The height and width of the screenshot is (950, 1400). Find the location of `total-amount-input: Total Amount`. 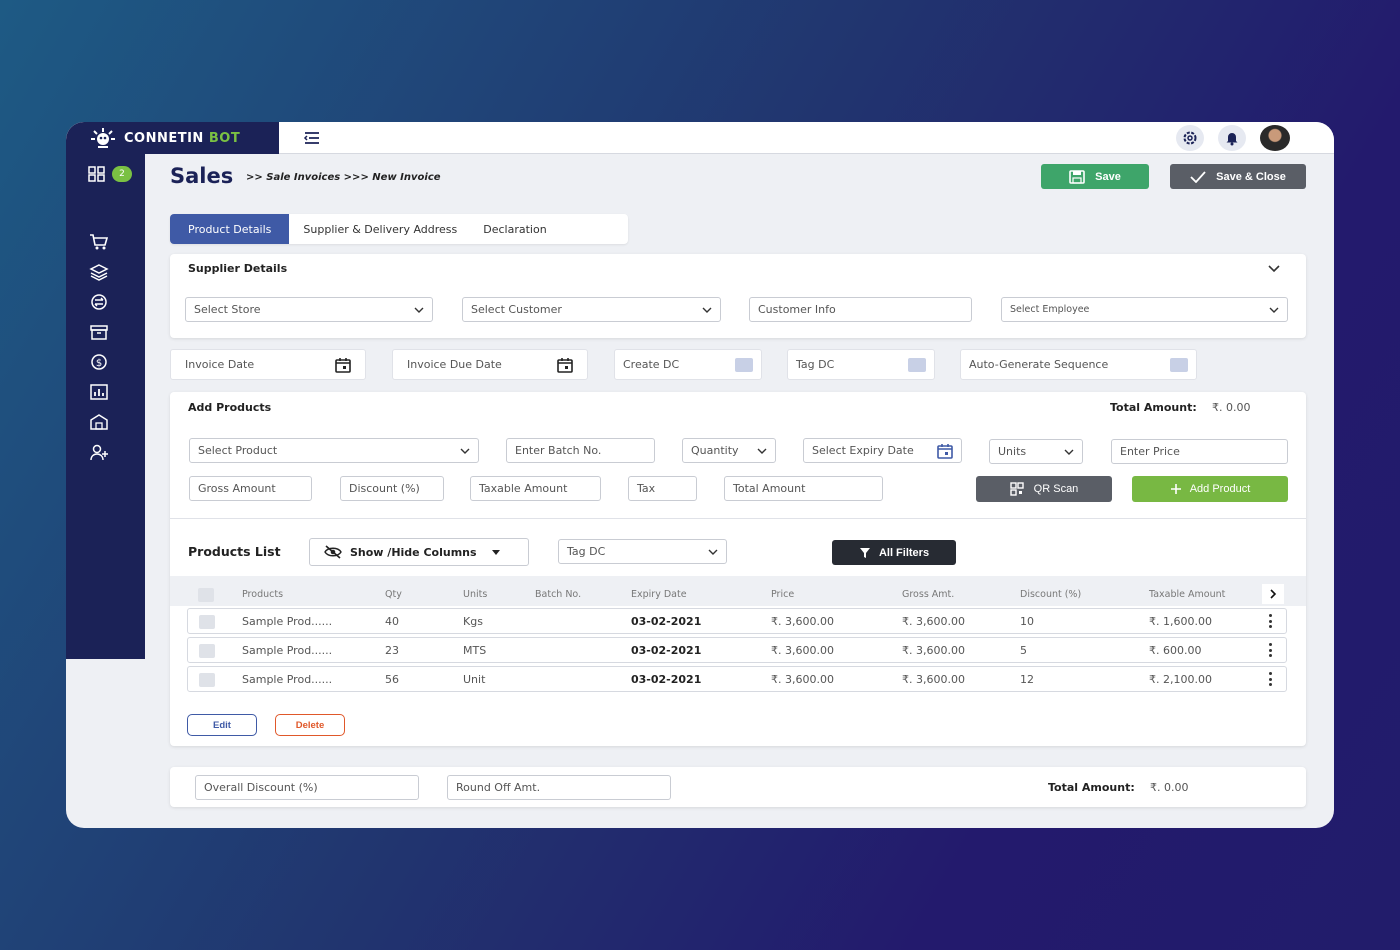

total-amount-input: Total Amount is located at coordinates (803, 488).